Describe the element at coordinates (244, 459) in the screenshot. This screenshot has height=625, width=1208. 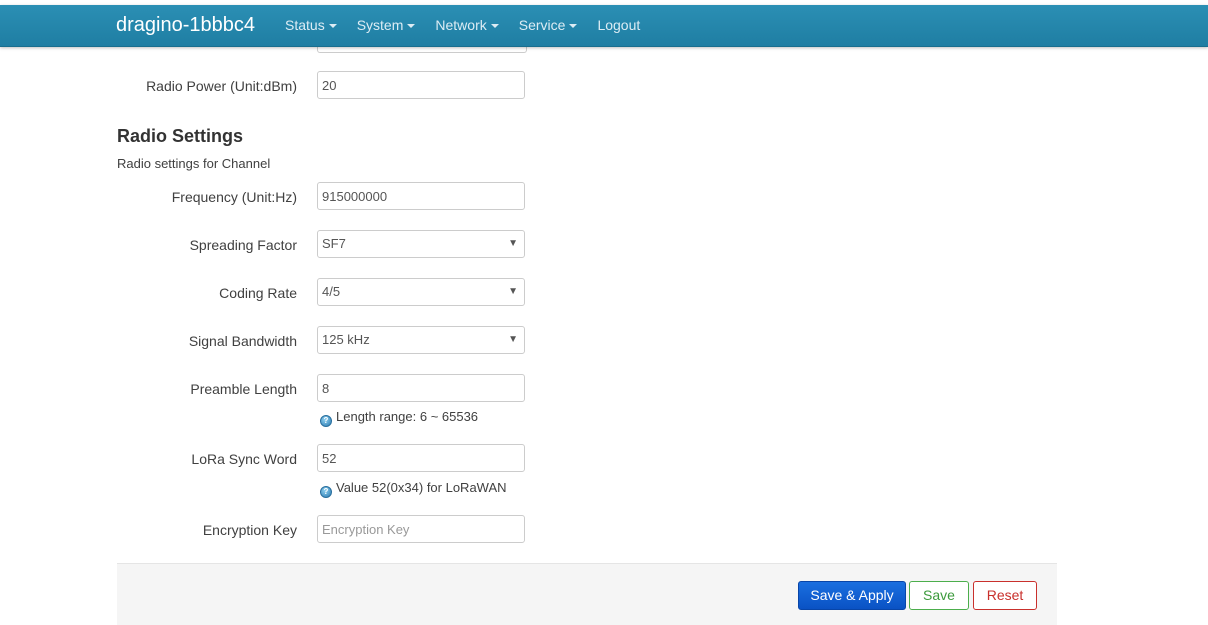
I see `sync-word-label: LoRa Sync Word` at that location.